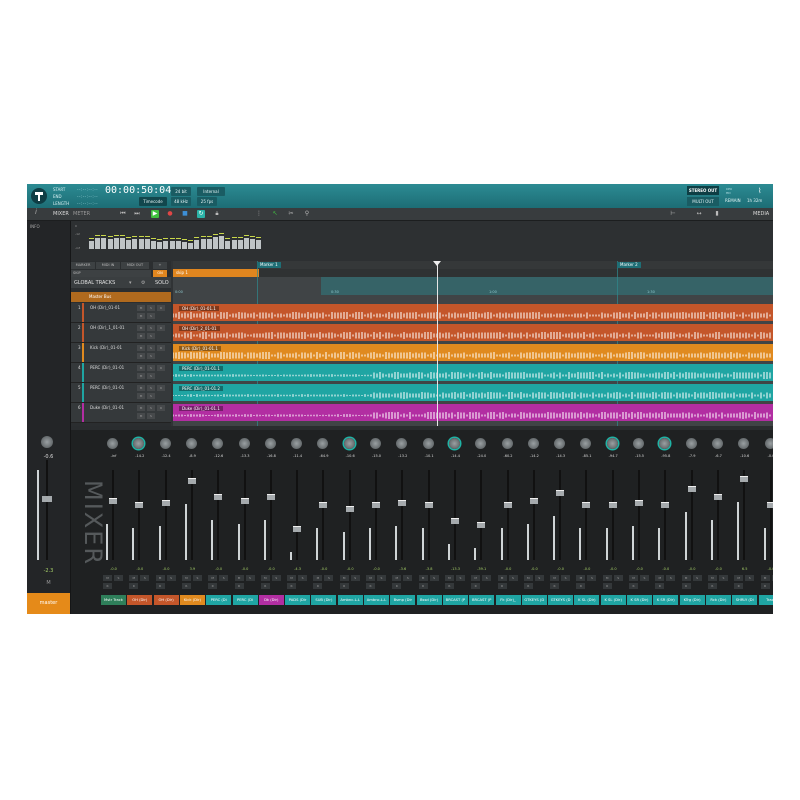 This screenshot has height=800, width=800. Describe the element at coordinates (298, 600) in the screenshot. I see `channel-name: PADS (Dir` at that location.